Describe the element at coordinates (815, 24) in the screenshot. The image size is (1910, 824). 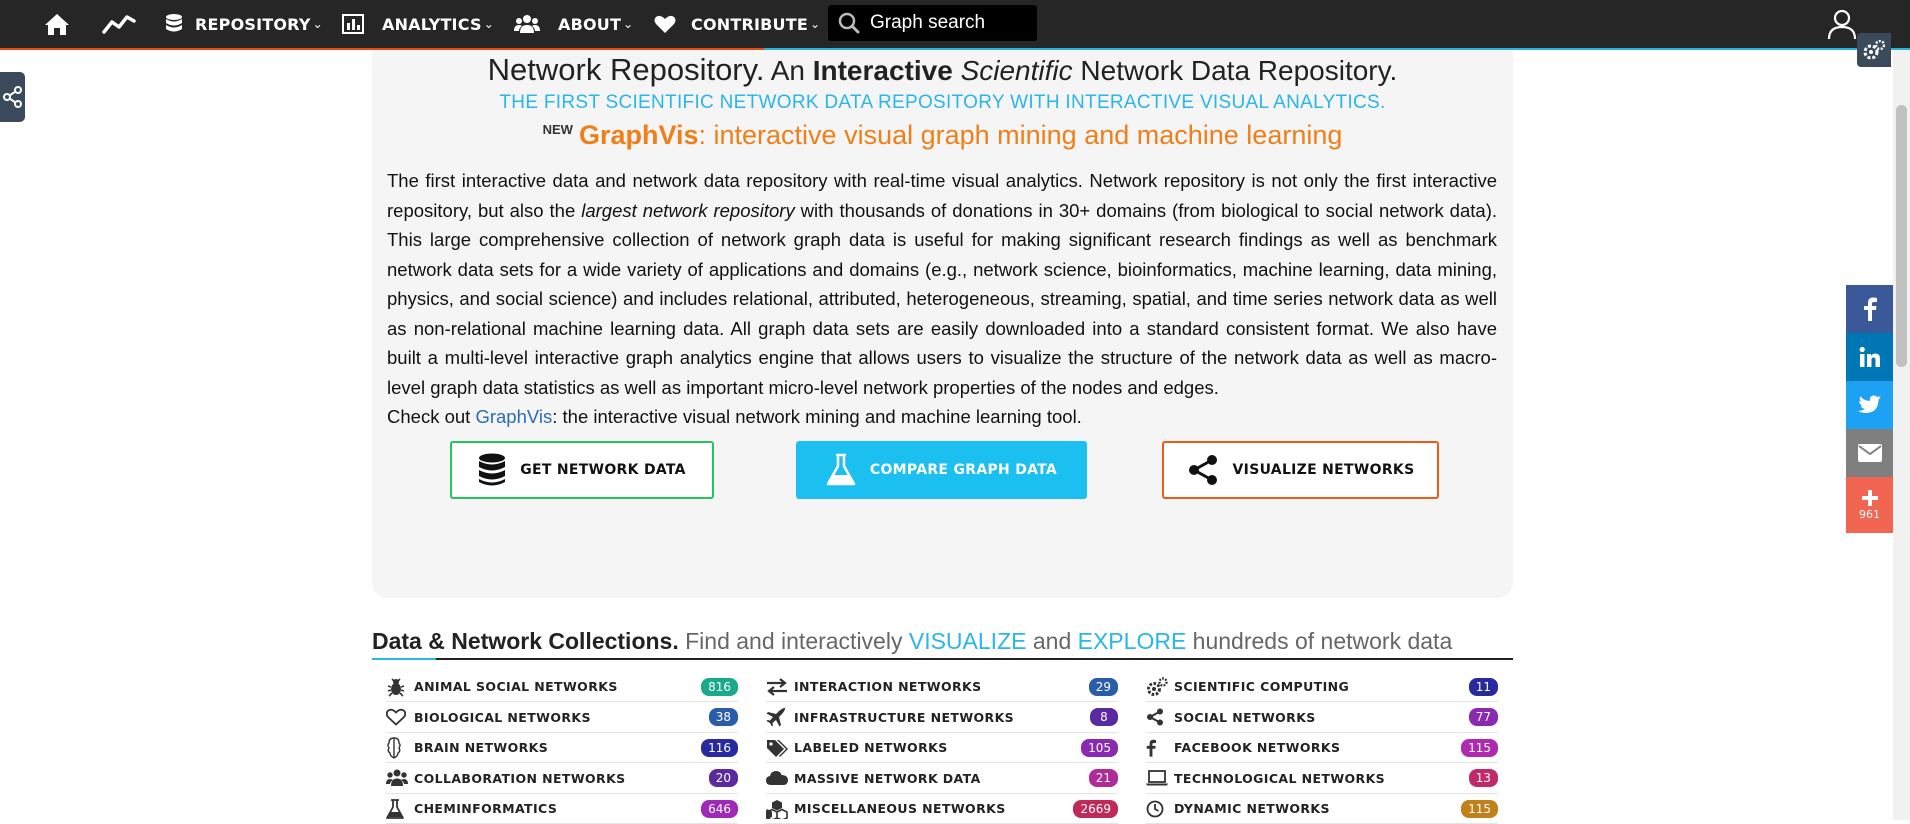
I see `chevron-down-icon: ⌄` at that location.